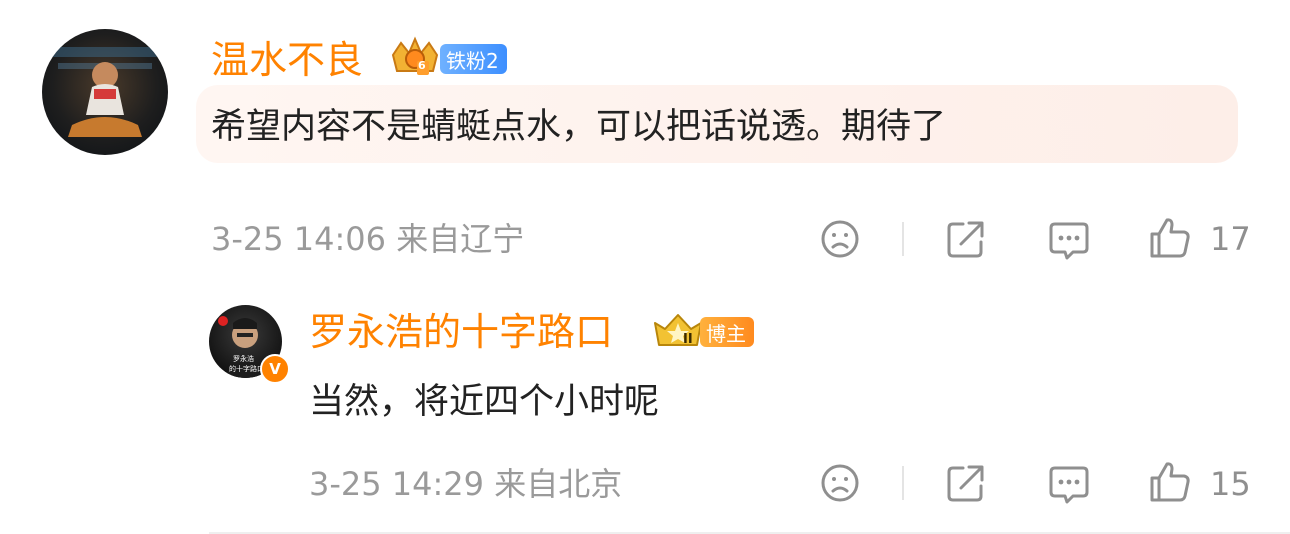 The height and width of the screenshot is (534, 1290). What do you see at coordinates (422, 65) in the screenshot?
I see `crown-level: 6` at bounding box center [422, 65].